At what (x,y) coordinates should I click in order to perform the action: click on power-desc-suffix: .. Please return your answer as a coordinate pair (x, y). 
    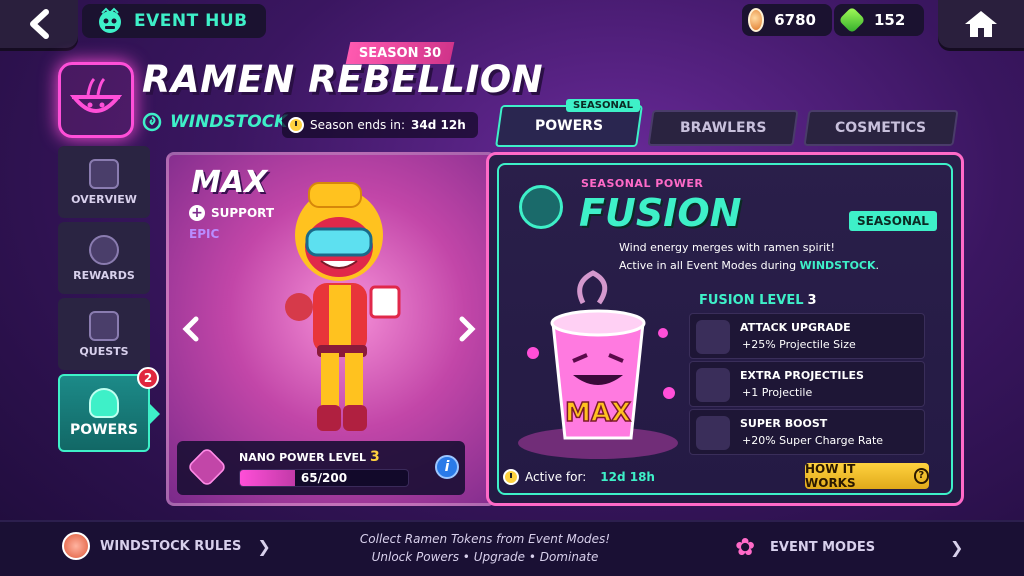
    Looking at the image, I should click on (877, 265).